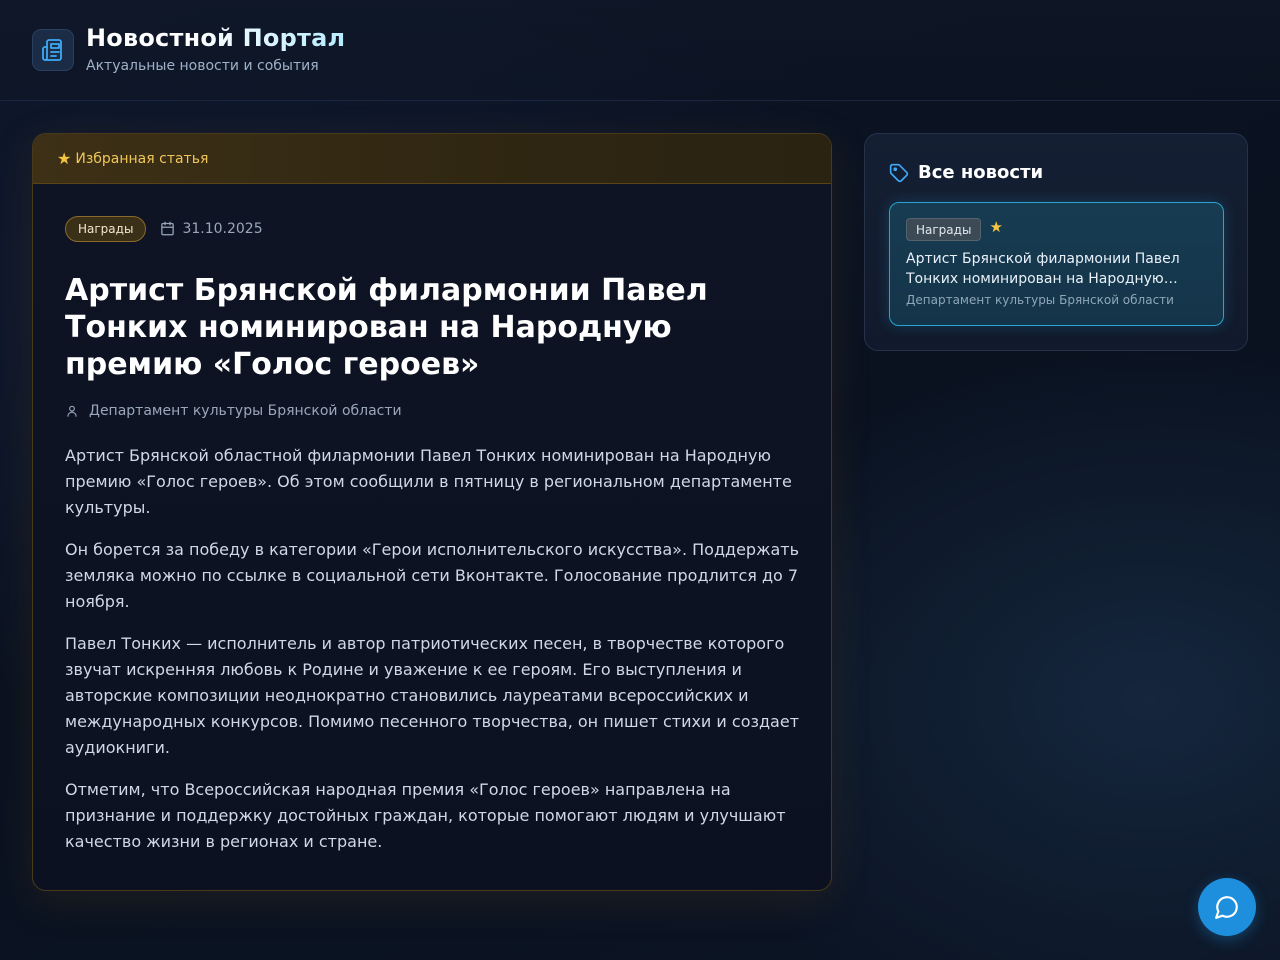 The height and width of the screenshot is (960, 1280). What do you see at coordinates (53, 50) in the screenshot?
I see `newspaper-icon` at bounding box center [53, 50].